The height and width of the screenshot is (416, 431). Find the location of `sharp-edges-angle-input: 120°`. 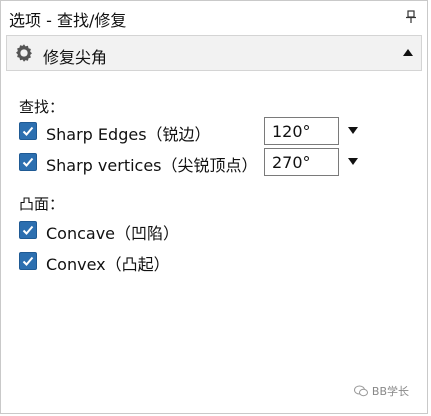

sharp-edges-angle-input: 120° is located at coordinates (301, 131).